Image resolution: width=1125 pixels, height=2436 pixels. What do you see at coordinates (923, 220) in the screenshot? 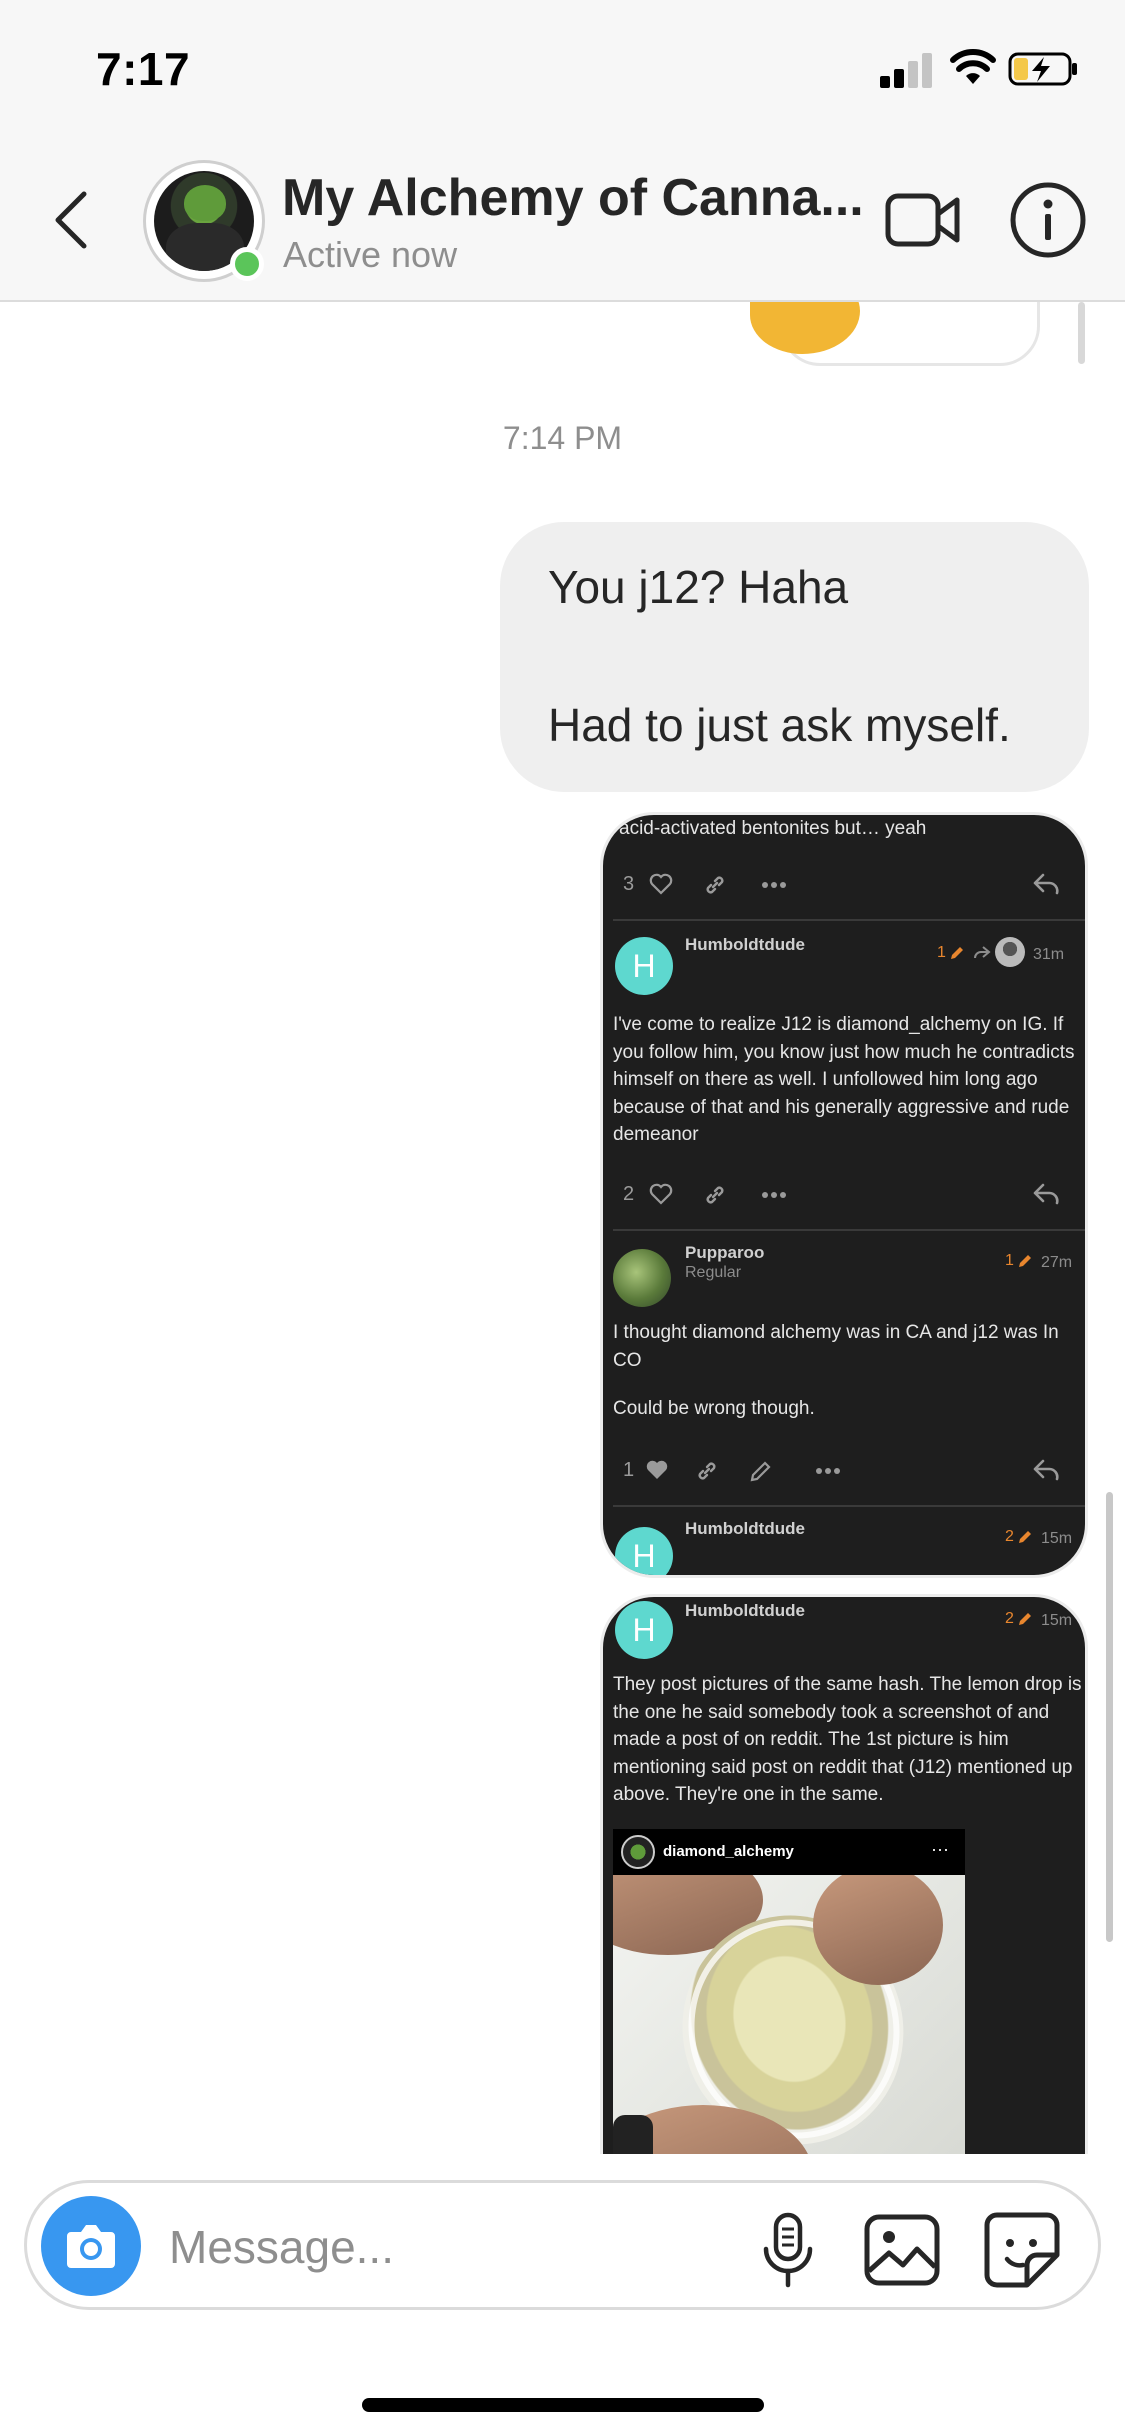
I see `video-camera-icon` at bounding box center [923, 220].